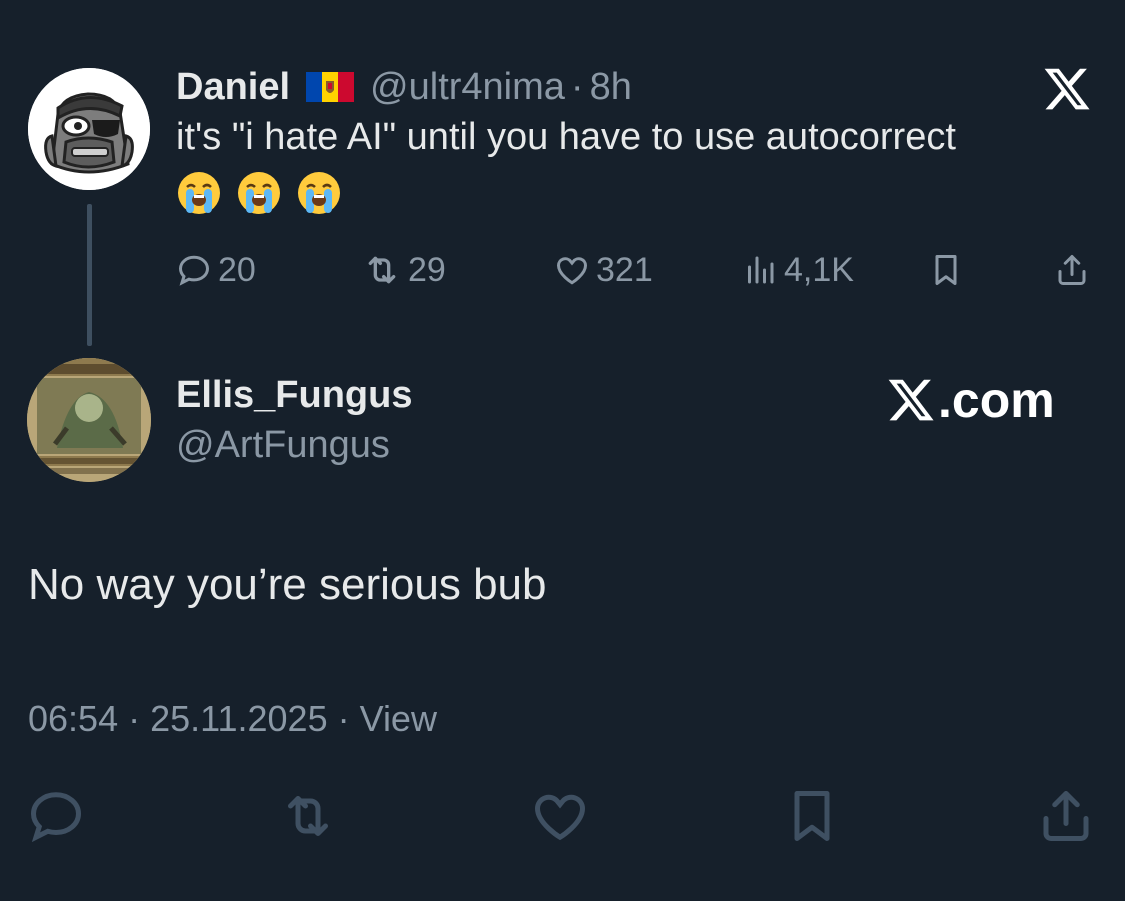  Describe the element at coordinates (624, 269) in the screenshot. I see `like-count: 321` at that location.